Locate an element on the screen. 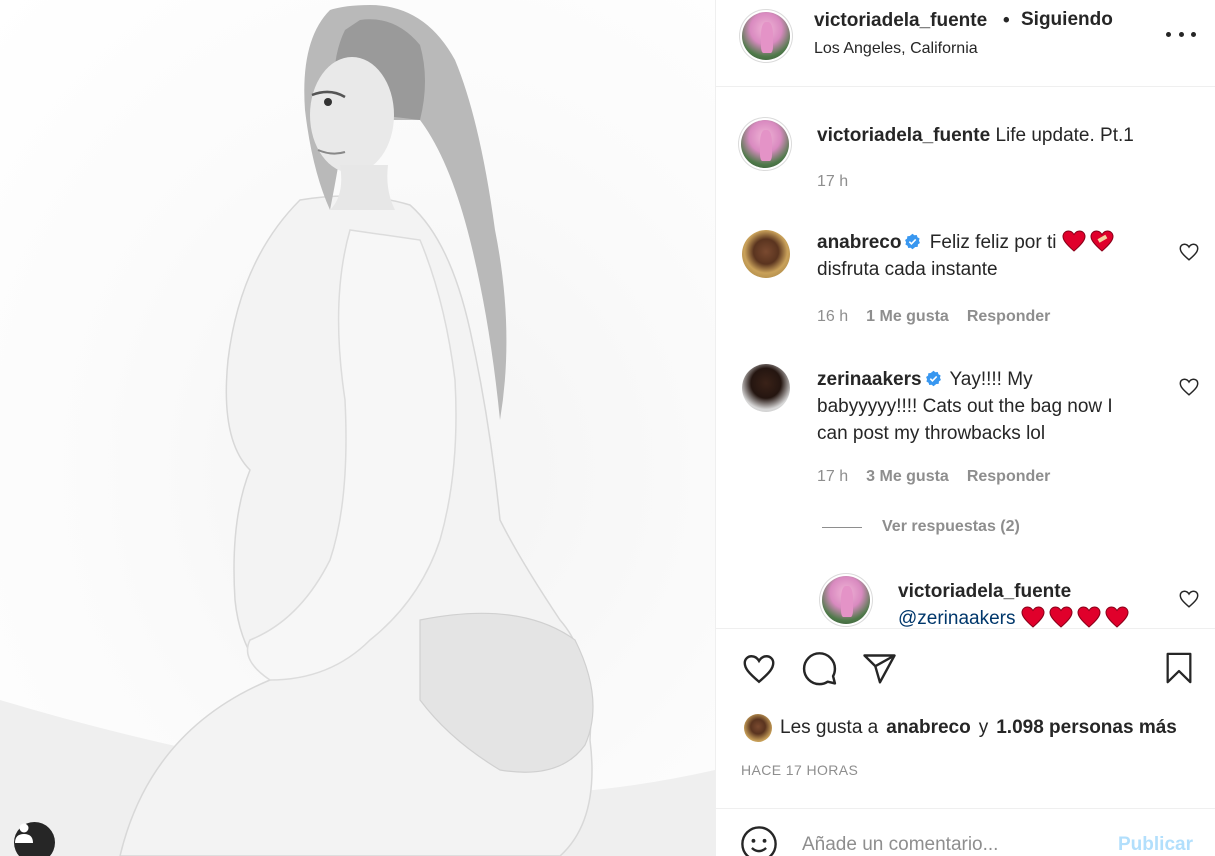 This screenshot has width=1215, height=856. caption-avatar is located at coordinates (765, 144).